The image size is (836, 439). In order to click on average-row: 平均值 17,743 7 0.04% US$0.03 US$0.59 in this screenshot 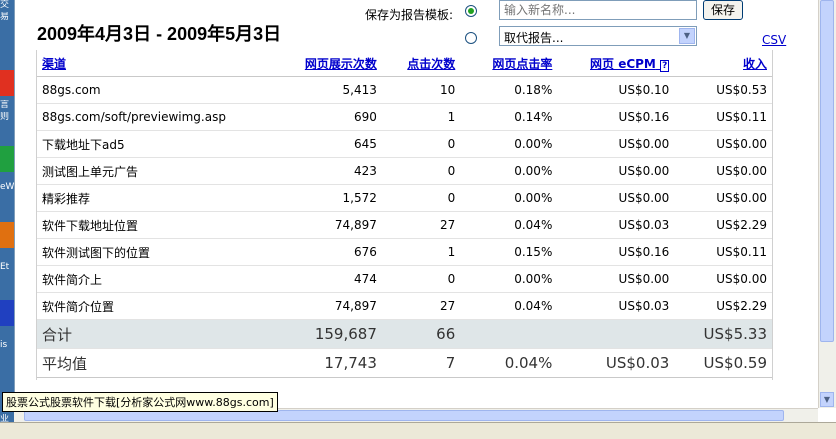, I will do `click(404, 363)`.